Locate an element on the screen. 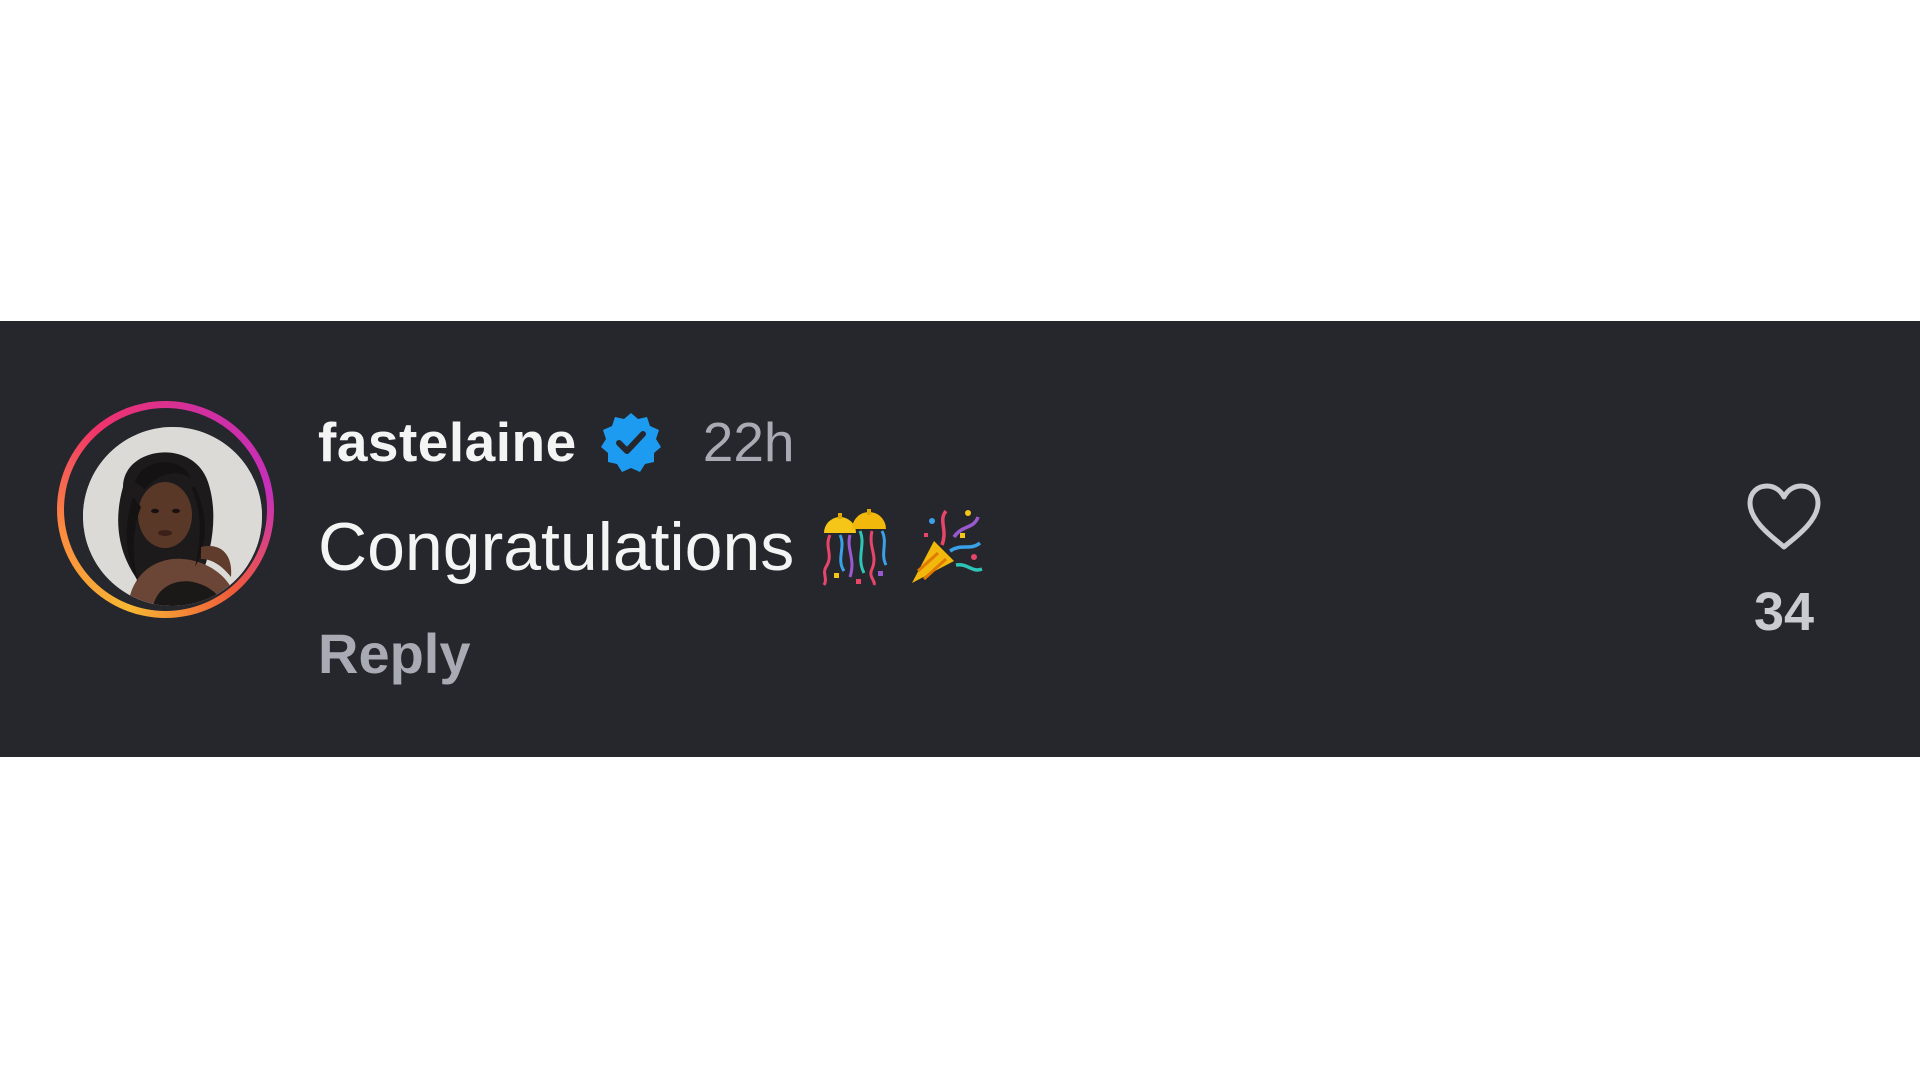 This screenshot has height=1080, width=1920. heart-outline-icon is located at coordinates (1784, 517).